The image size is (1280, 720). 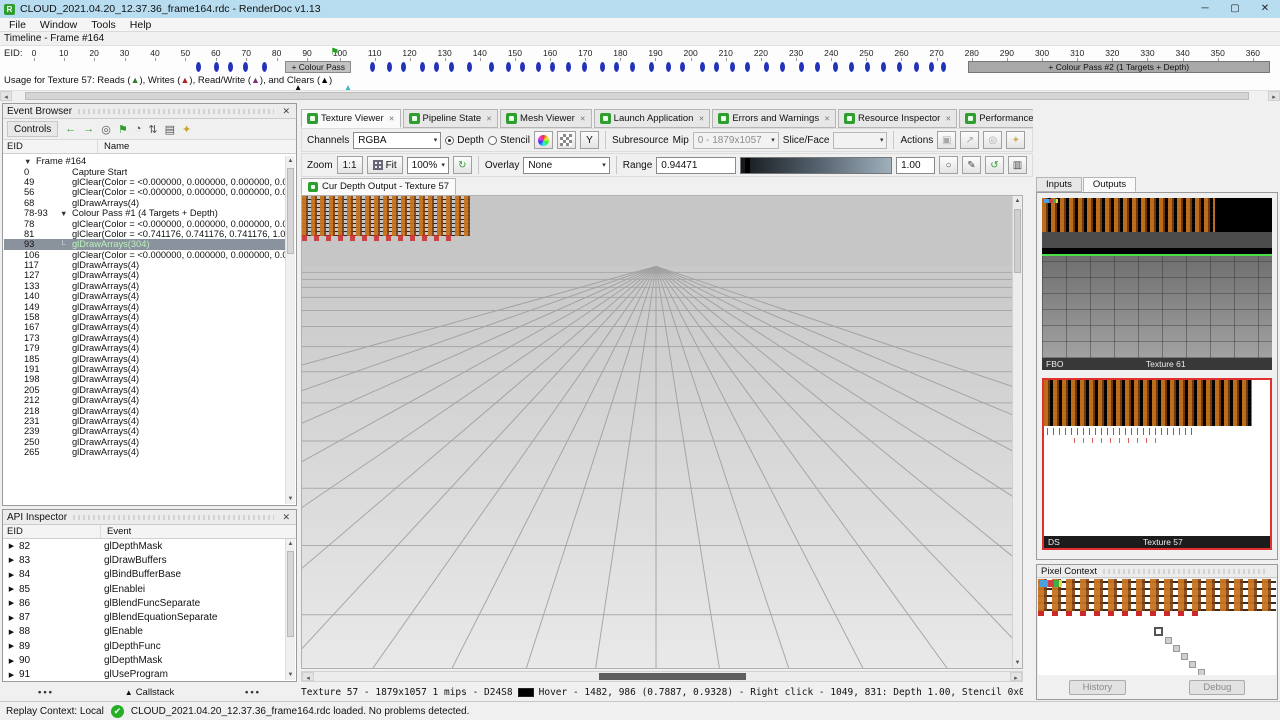 I want to click on api-call-row: ▶ 91 glUseProgram, so click(x=144, y=674).